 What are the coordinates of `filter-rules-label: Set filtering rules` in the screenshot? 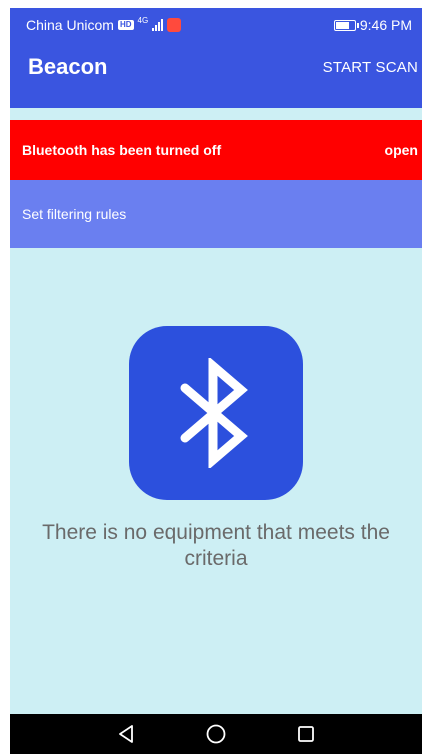 It's located at (74, 214).